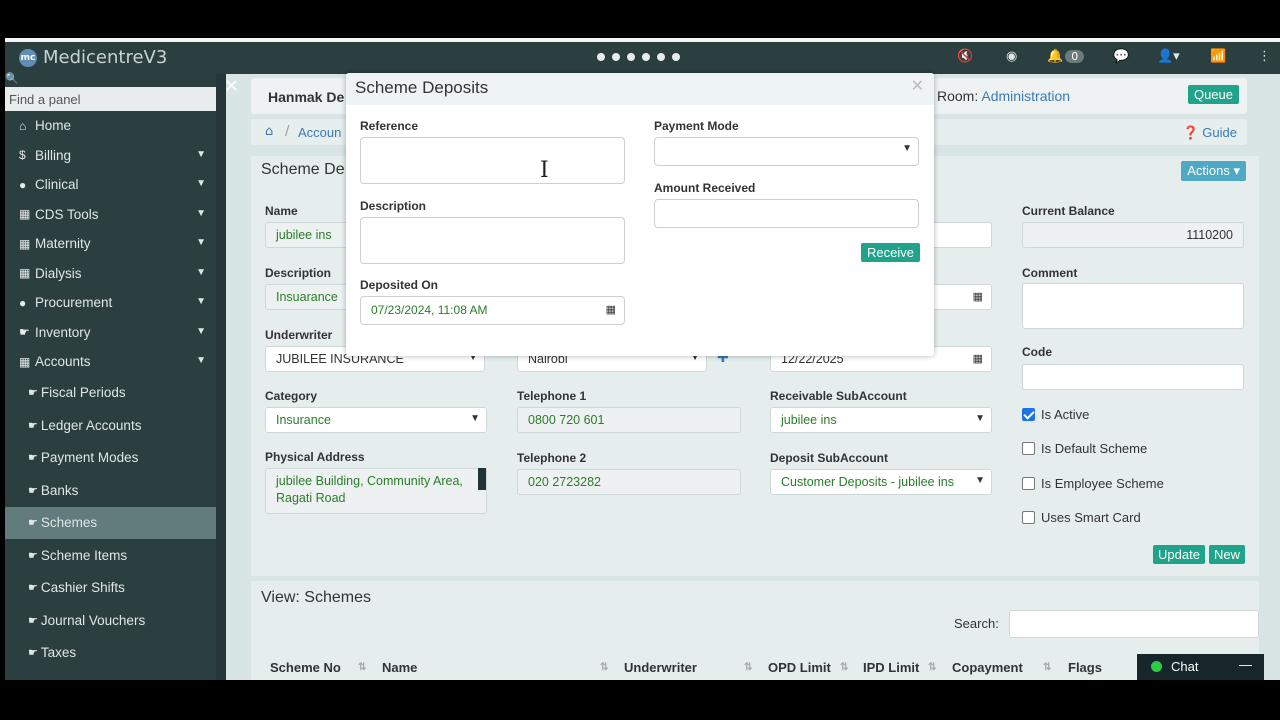  What do you see at coordinates (1209, 133) in the screenshot?
I see `guide-link: ❓ Guide` at bounding box center [1209, 133].